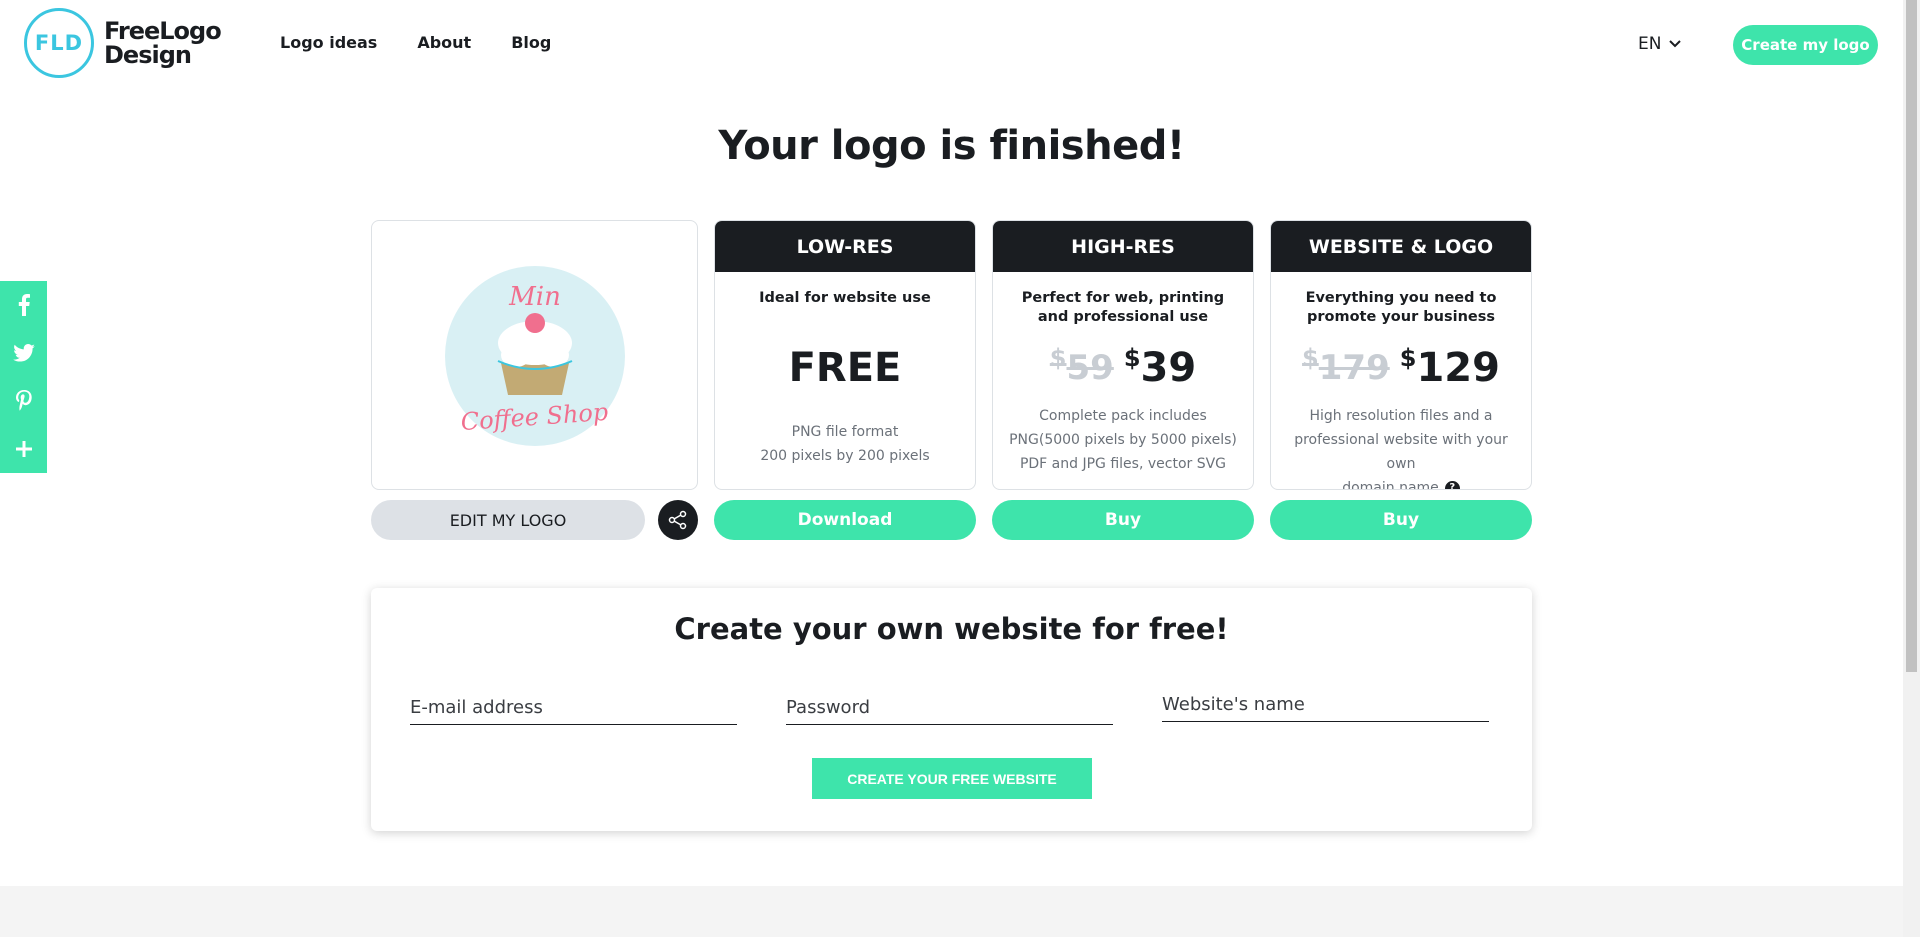 The width and height of the screenshot is (1920, 937). I want to click on price-free: FREE, so click(845, 368).